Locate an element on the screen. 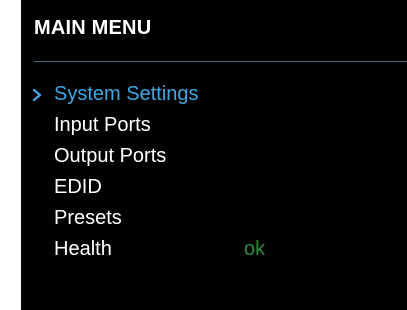  menu-item-label: Input Ports is located at coordinates (102, 125).